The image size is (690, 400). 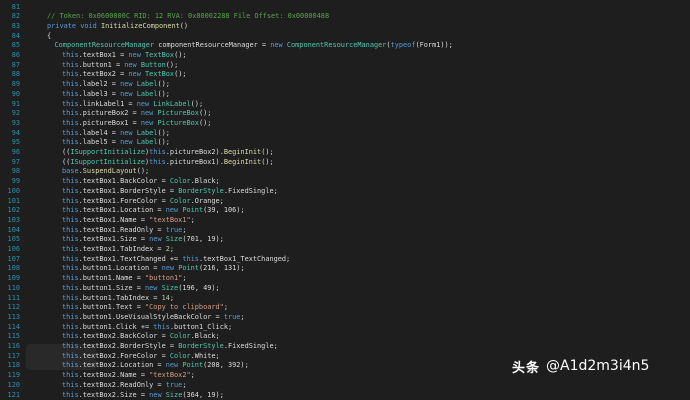 What do you see at coordinates (433, 45) in the screenshot?
I see `code-token: (Form1));` at bounding box center [433, 45].